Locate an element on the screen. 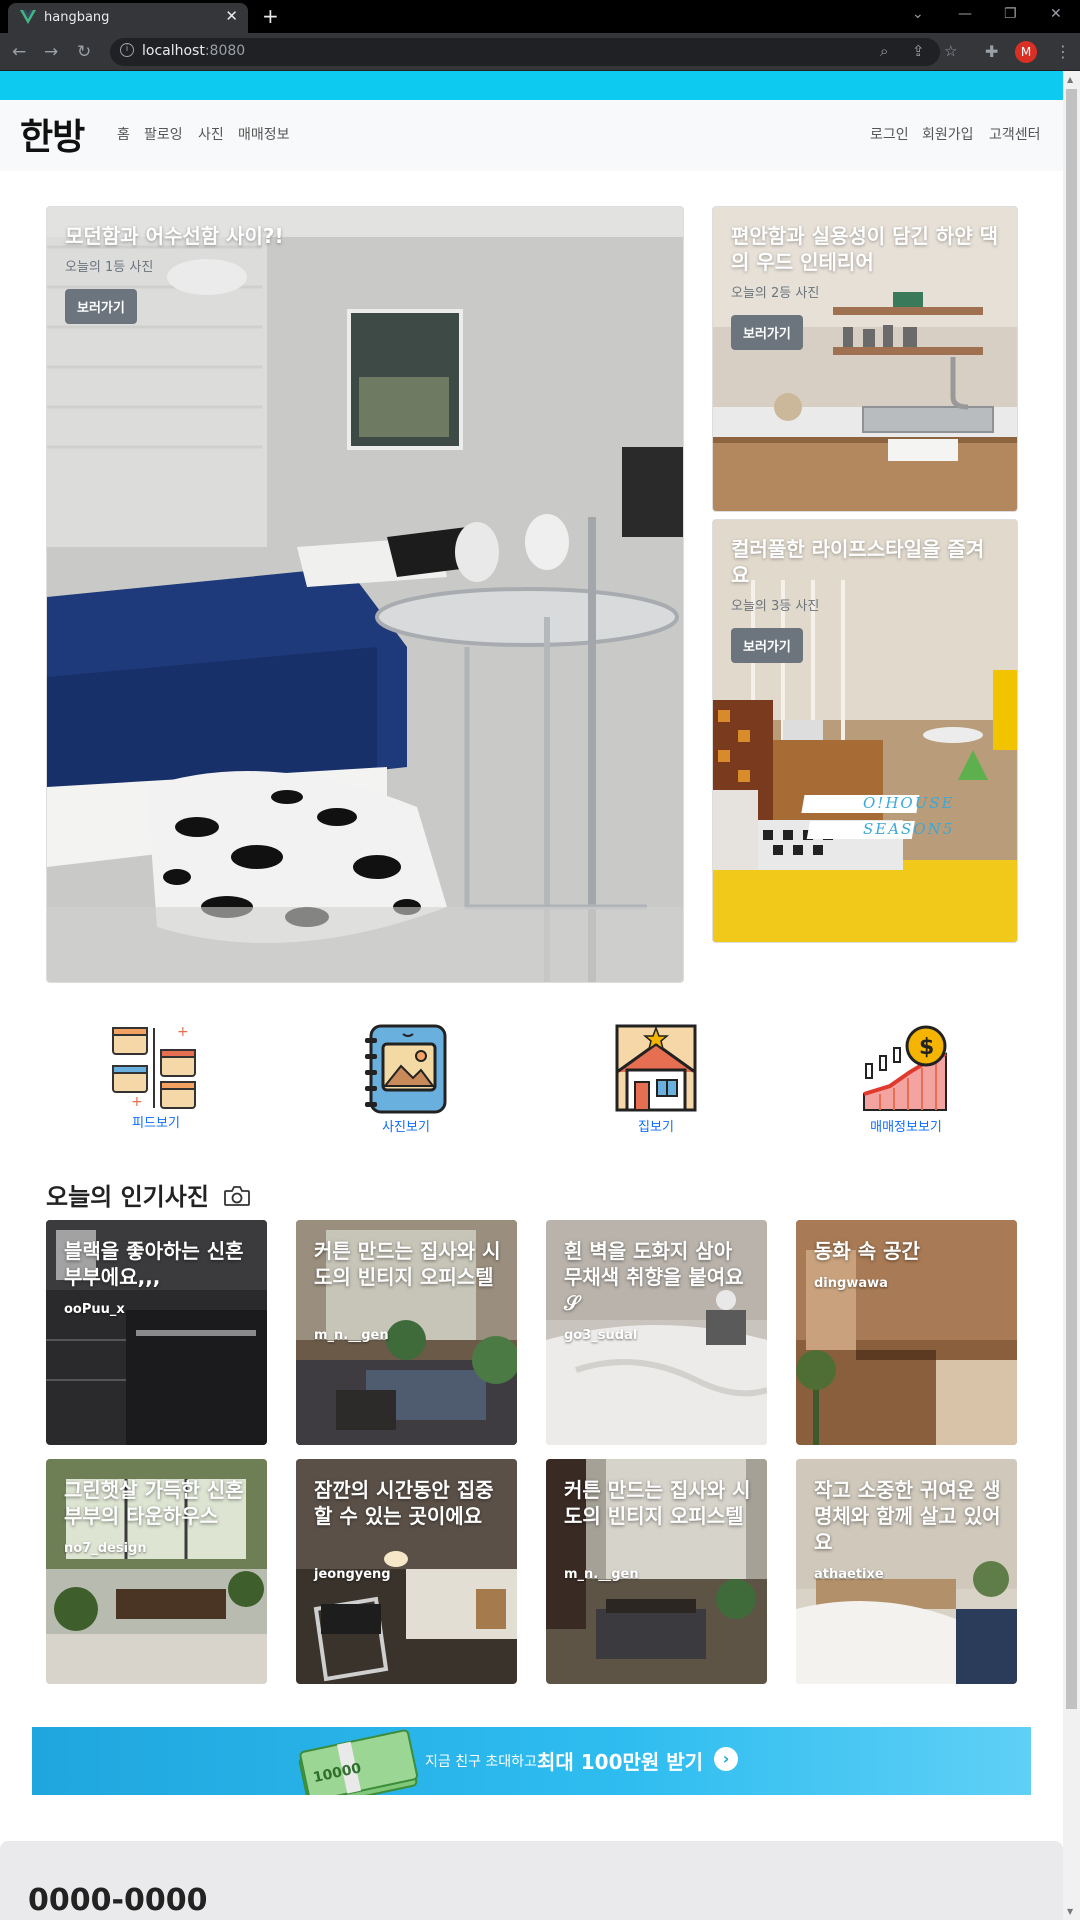 This screenshot has height=1920, width=1080. popular-card: 동화 속 공간 dingwawa is located at coordinates (906, 1332).